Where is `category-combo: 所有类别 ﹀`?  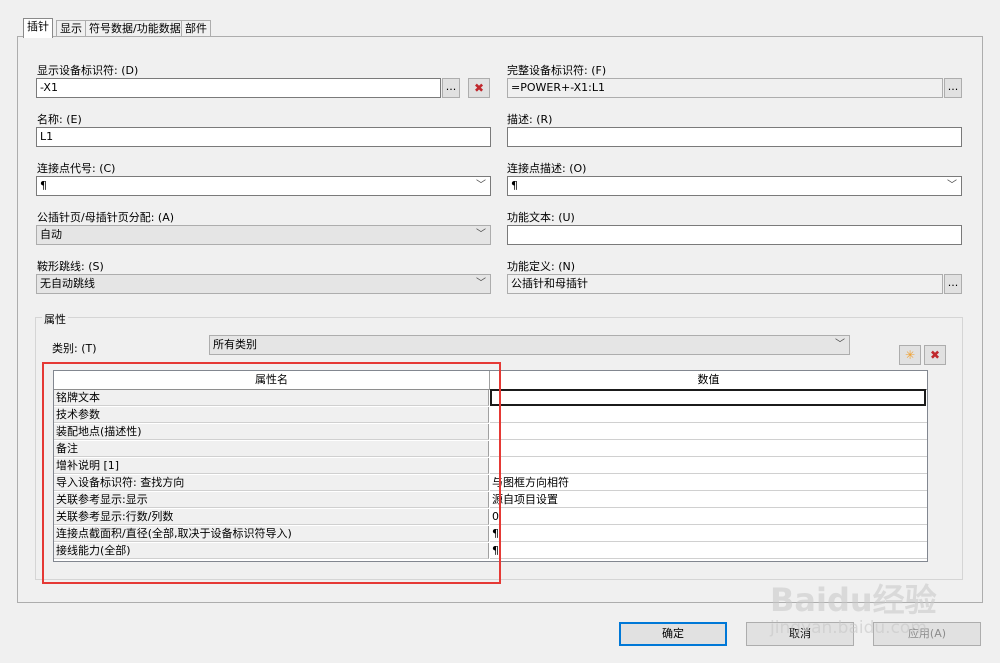
category-combo: 所有类别 ﹀ is located at coordinates (529, 345).